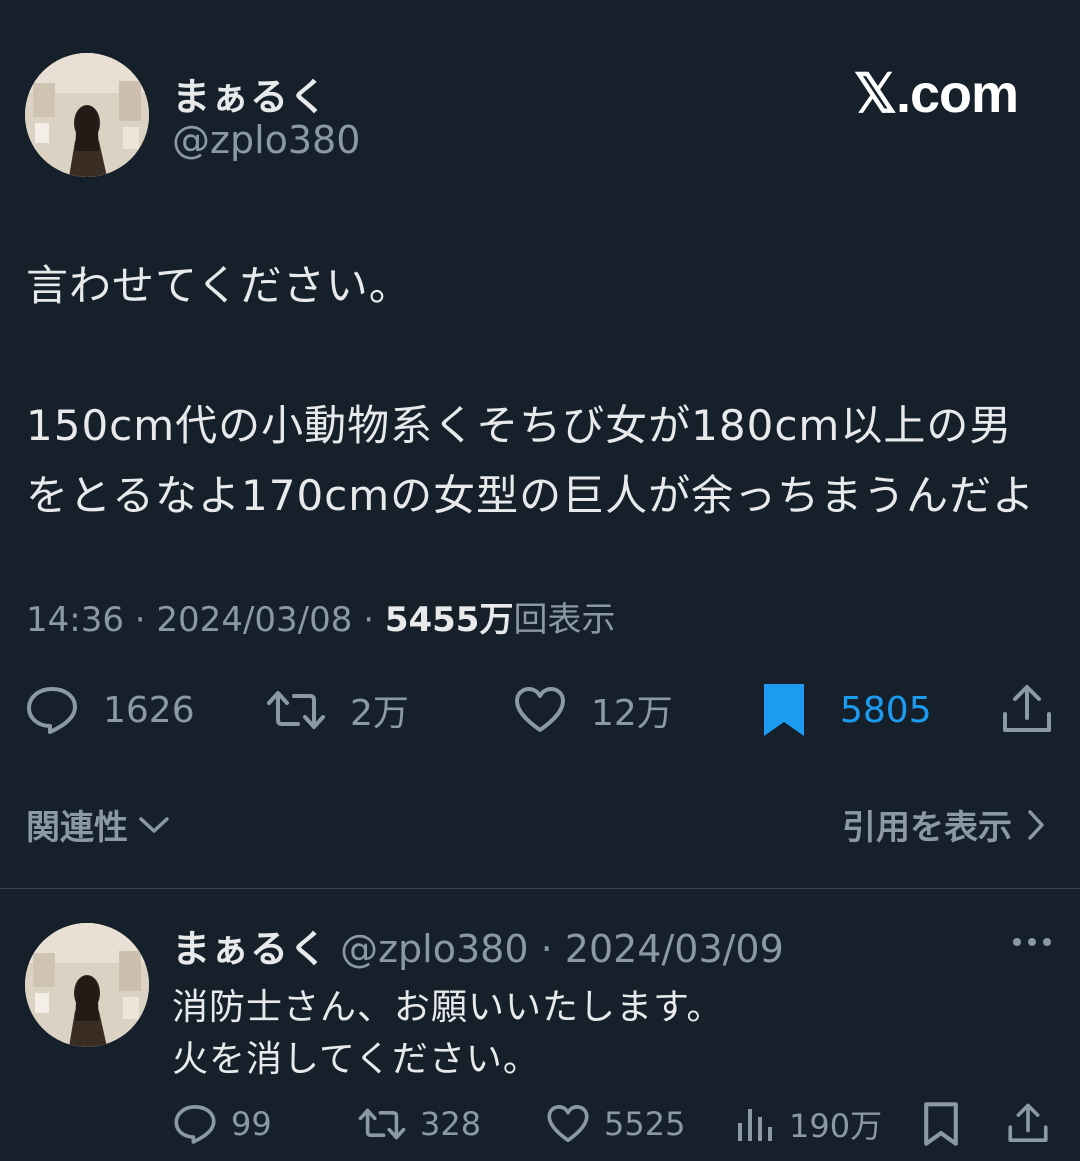  What do you see at coordinates (154, 824) in the screenshot?
I see `chevron-down-icon` at bounding box center [154, 824].